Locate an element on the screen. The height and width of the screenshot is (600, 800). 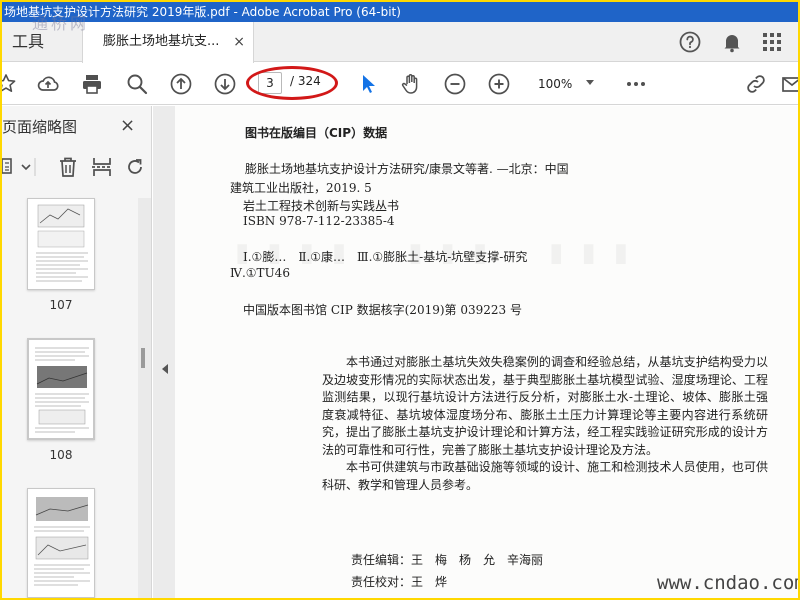
thumbnail-options-icon is located at coordinates (19, 167).